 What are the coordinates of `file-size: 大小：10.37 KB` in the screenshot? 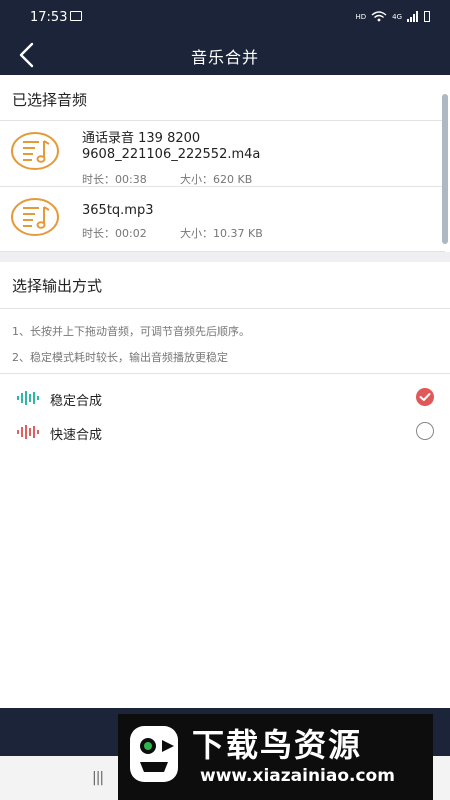 It's located at (221, 233).